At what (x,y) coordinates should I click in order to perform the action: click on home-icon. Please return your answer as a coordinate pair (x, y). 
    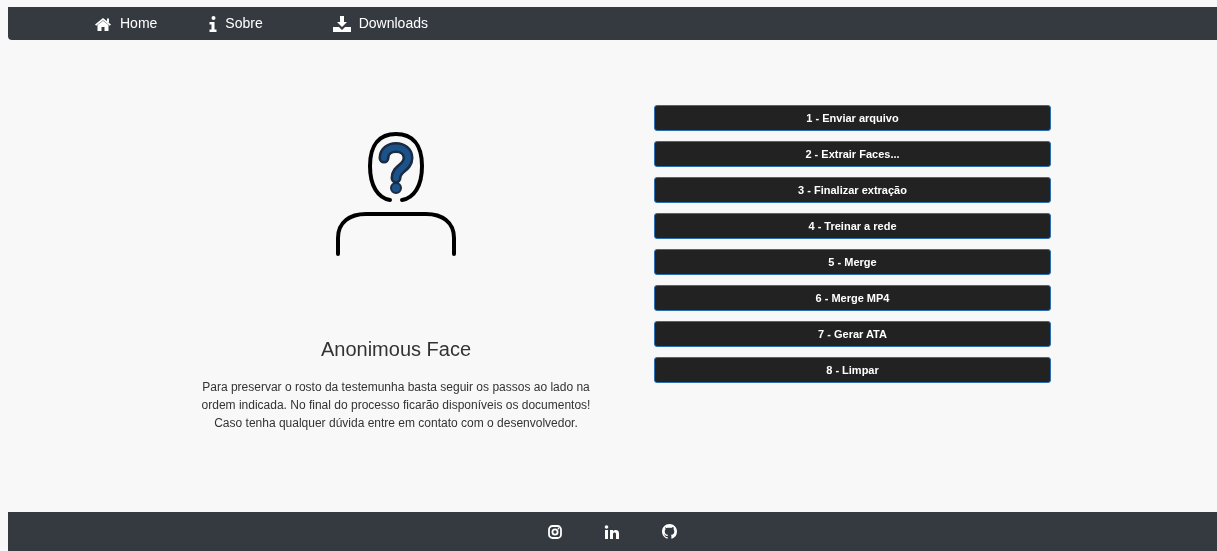
    Looking at the image, I should click on (103, 23).